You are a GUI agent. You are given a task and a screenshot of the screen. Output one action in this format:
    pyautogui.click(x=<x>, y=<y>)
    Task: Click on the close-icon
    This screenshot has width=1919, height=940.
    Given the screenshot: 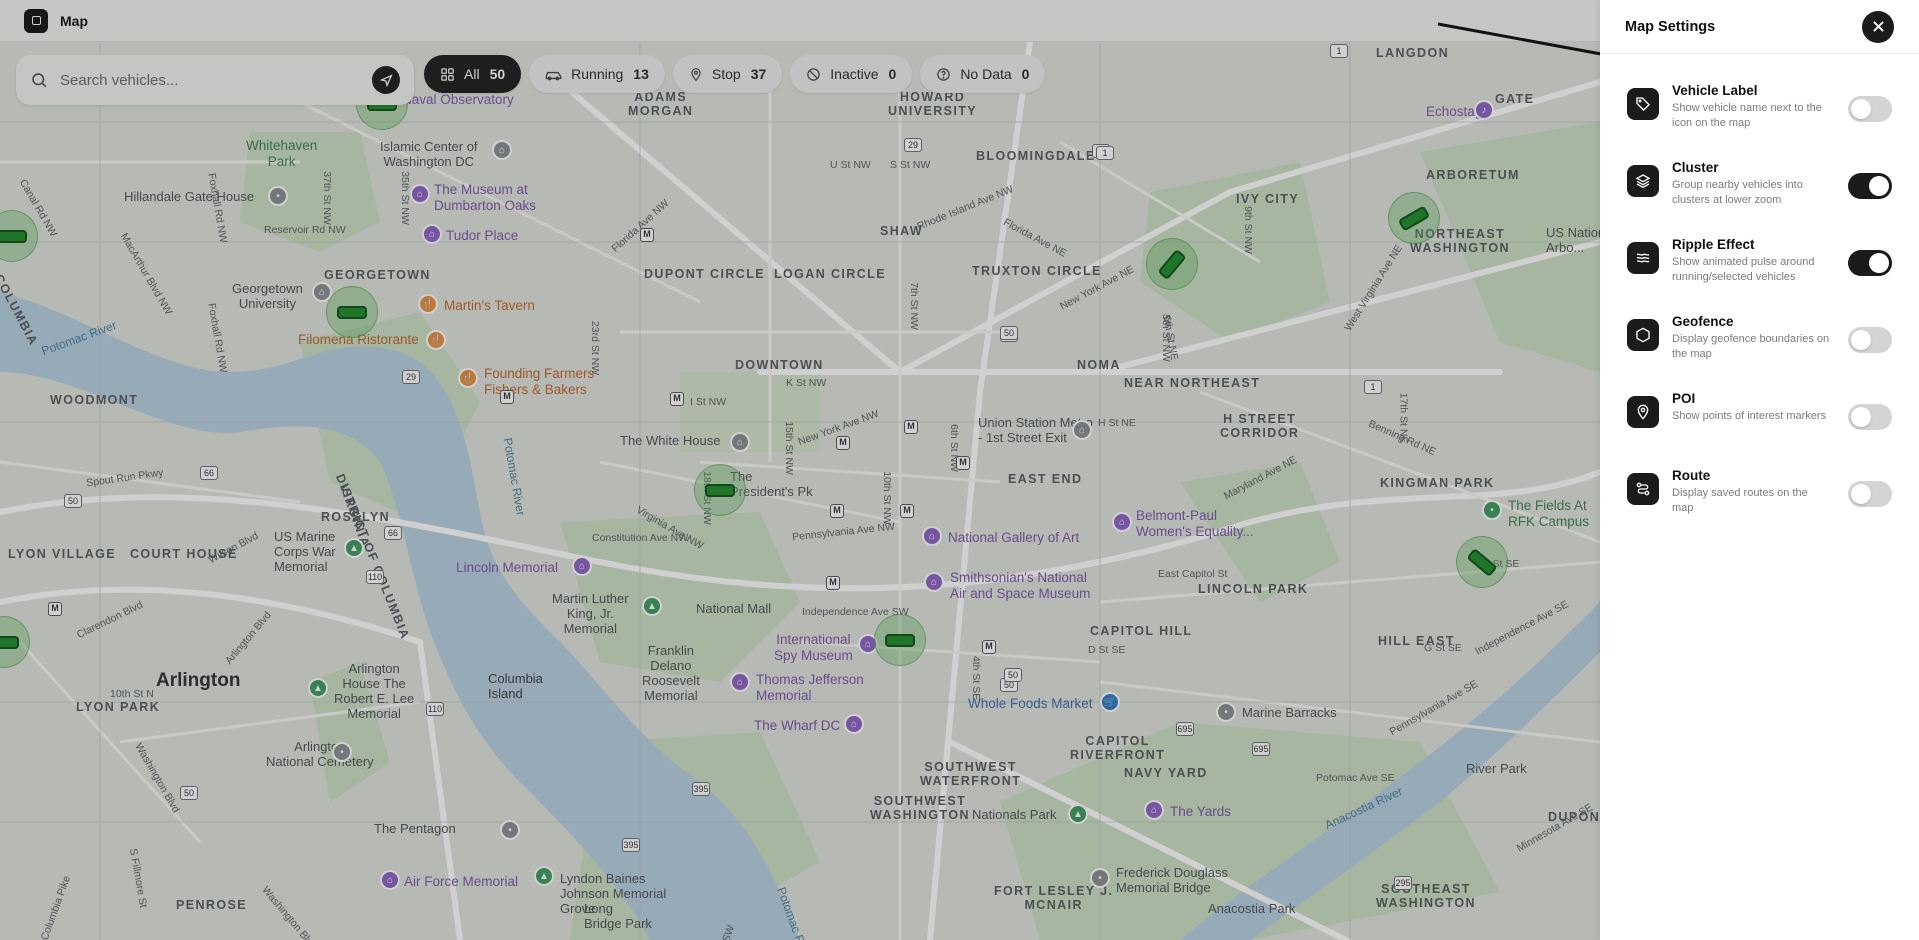 What is the action you would take?
    pyautogui.click(x=1878, y=26)
    